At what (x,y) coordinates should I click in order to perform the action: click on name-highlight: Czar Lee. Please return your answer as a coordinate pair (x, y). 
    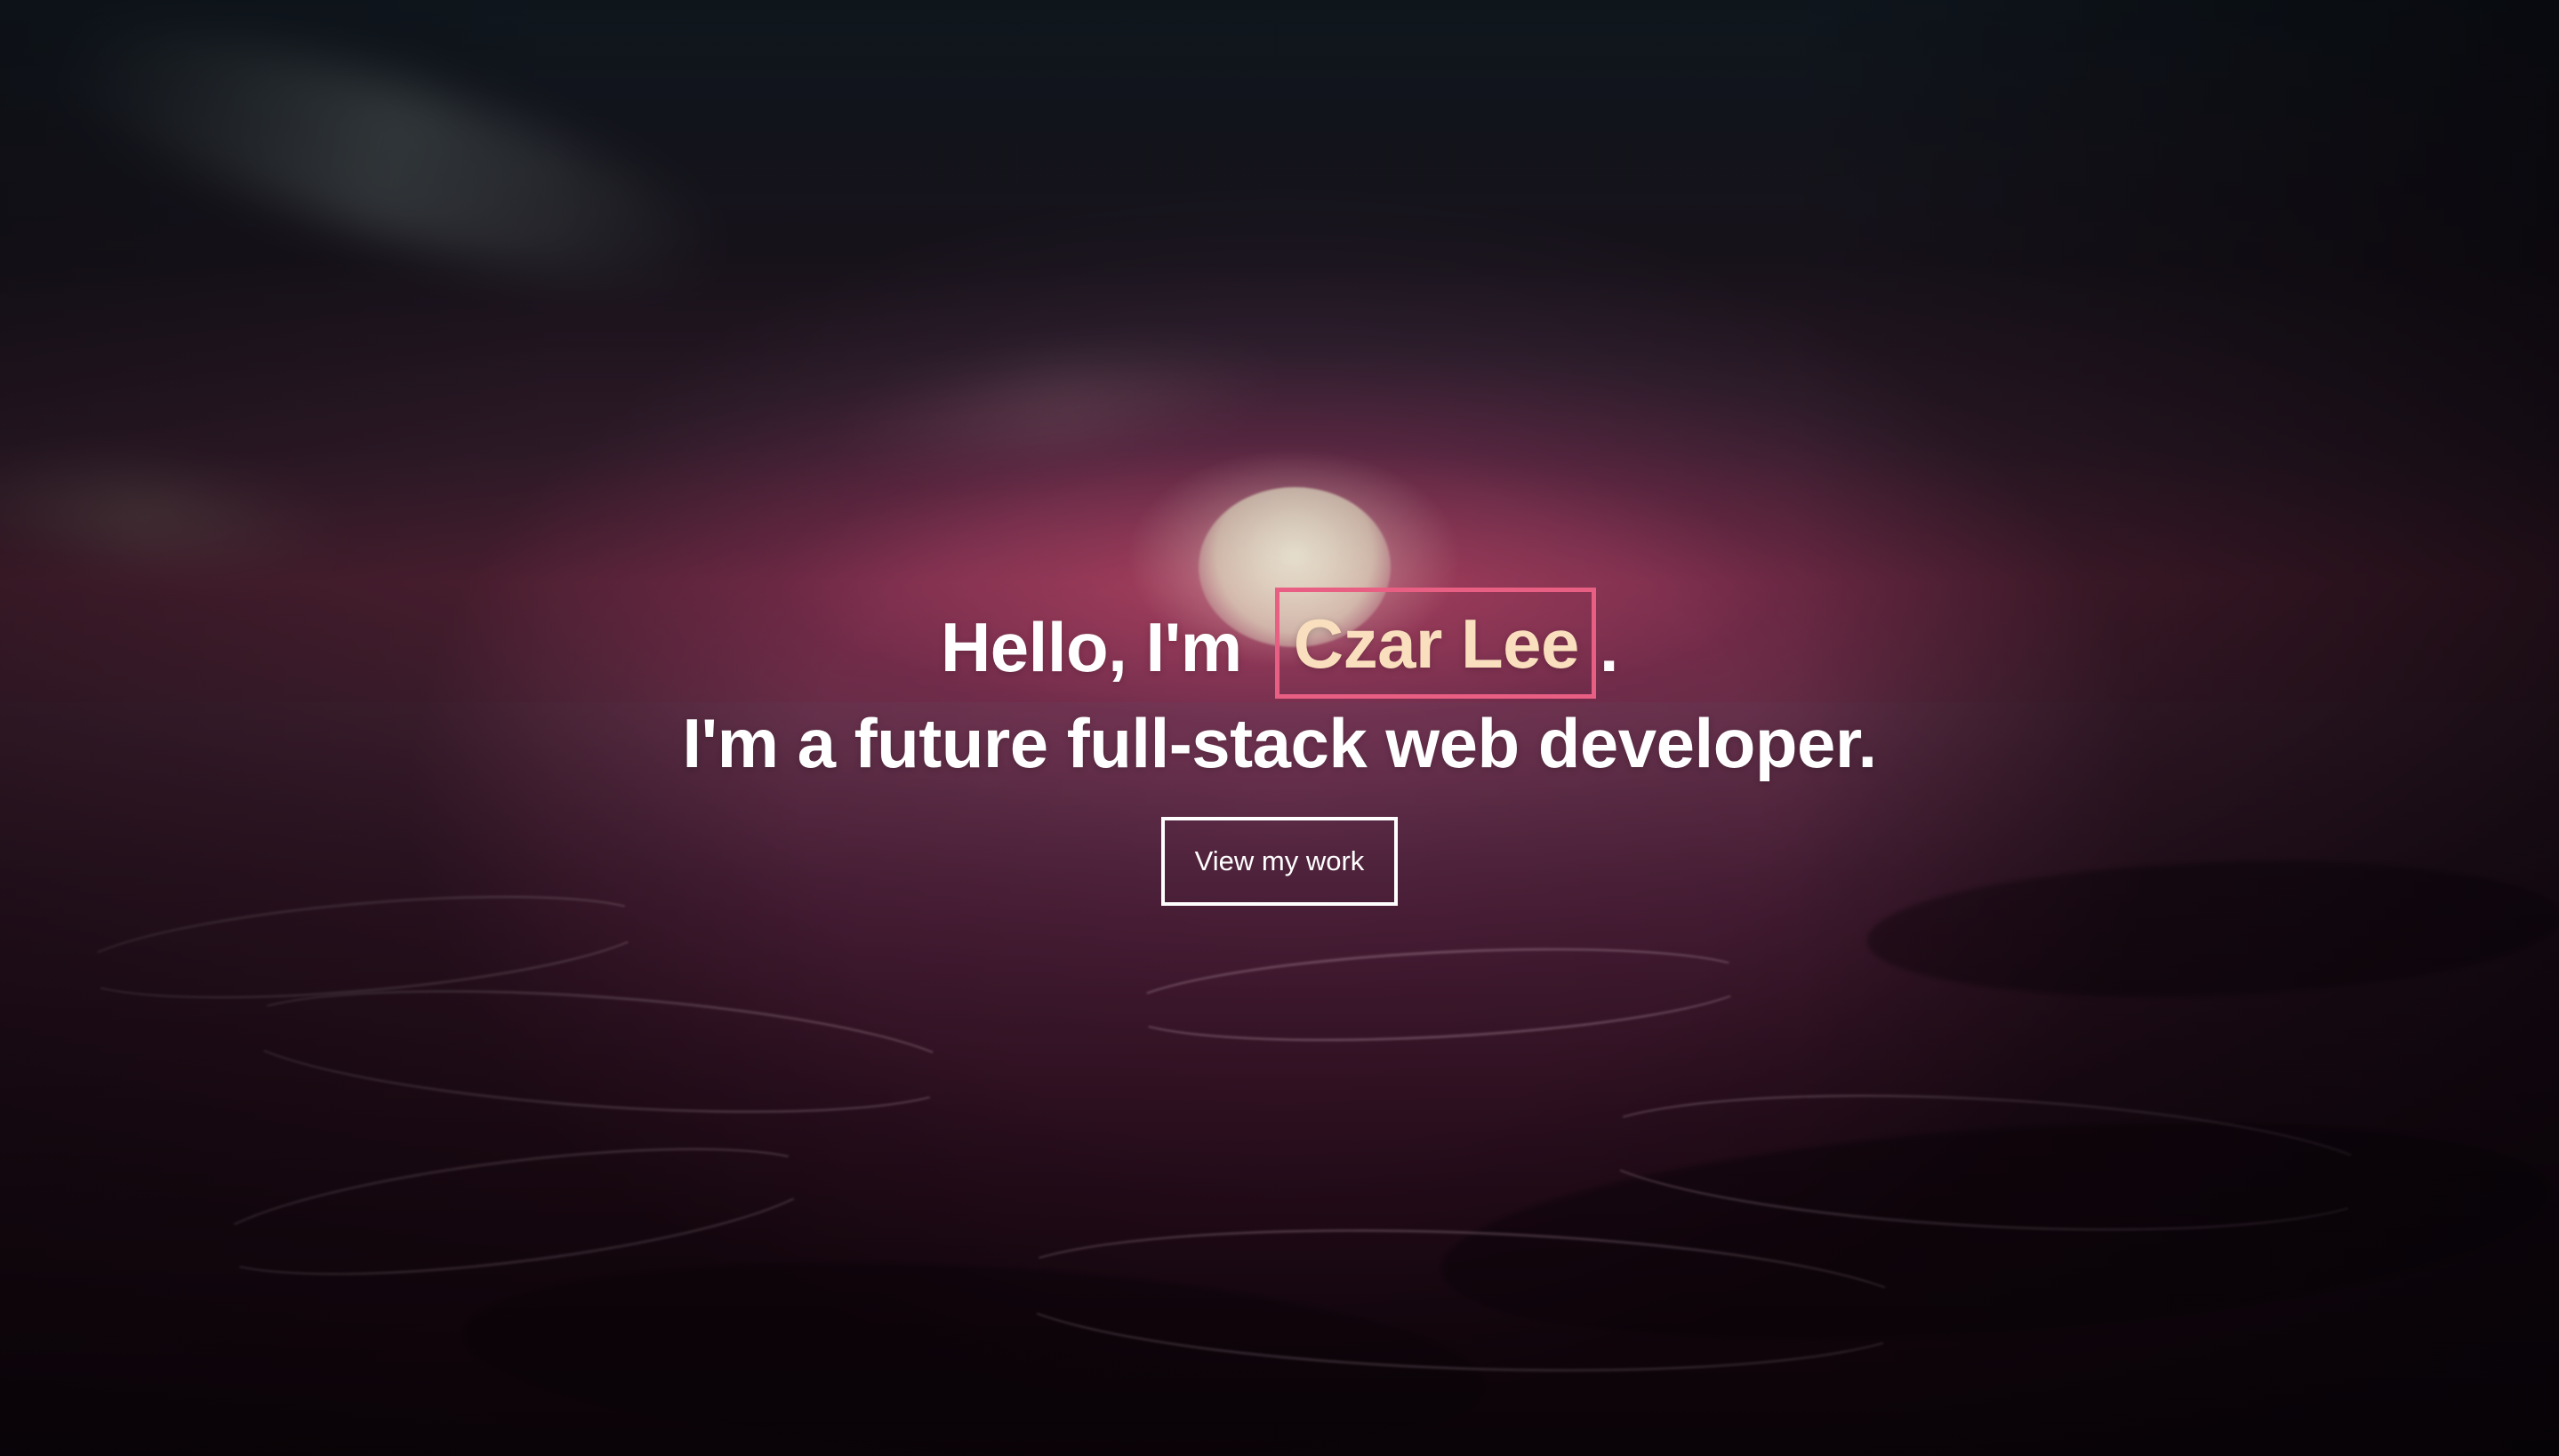
    Looking at the image, I should click on (1435, 643).